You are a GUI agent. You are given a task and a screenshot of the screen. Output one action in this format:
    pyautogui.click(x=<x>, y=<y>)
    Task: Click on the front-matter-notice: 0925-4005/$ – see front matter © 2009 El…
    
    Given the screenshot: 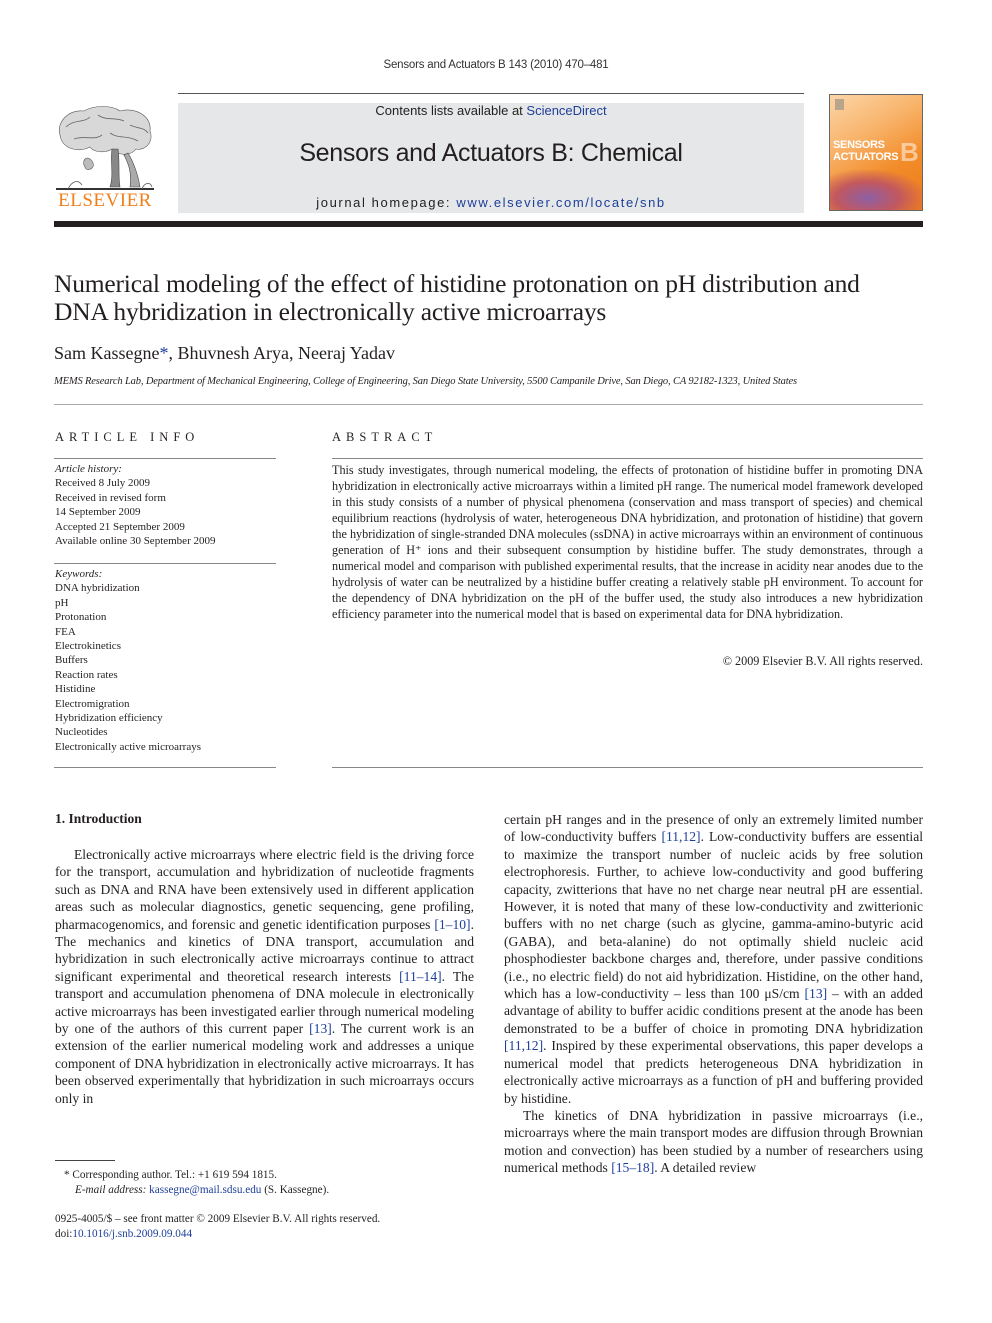 What is the action you would take?
    pyautogui.click(x=270, y=1226)
    